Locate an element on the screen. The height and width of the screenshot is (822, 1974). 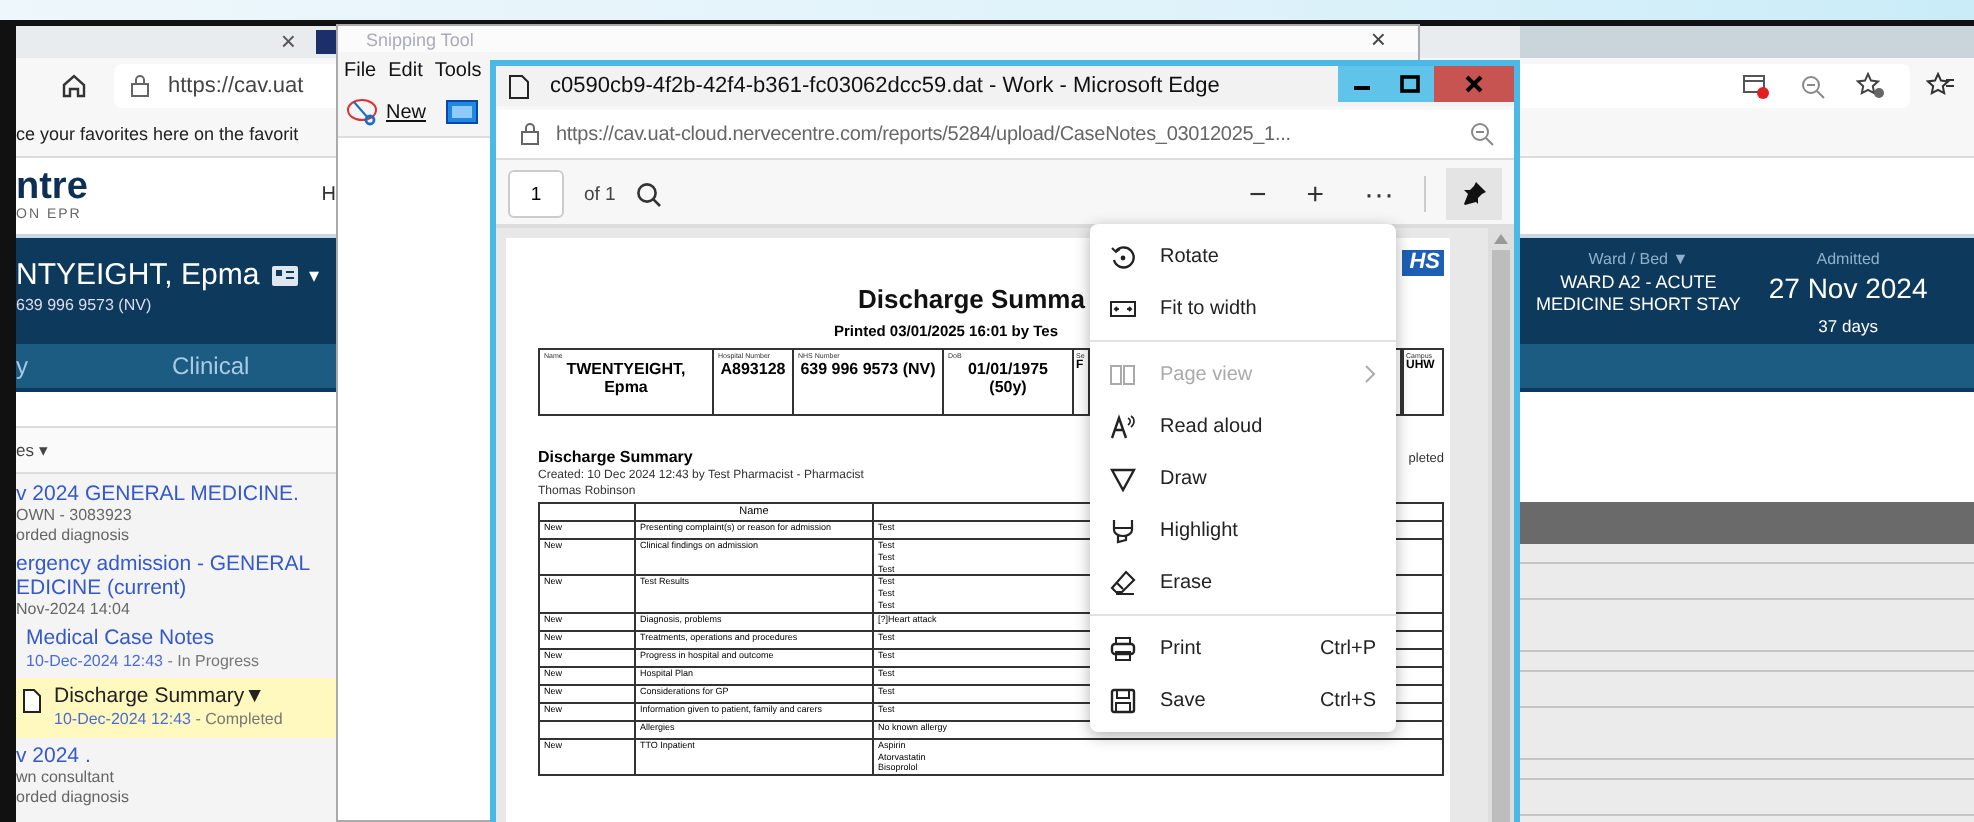
rotate-icon is located at coordinates (1123, 256).